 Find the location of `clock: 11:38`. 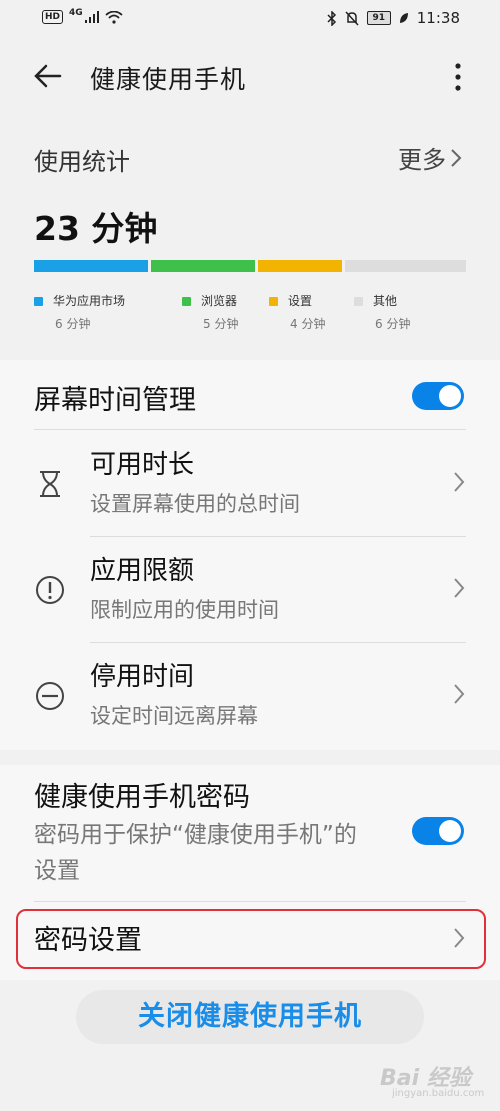

clock: 11:38 is located at coordinates (438, 18).